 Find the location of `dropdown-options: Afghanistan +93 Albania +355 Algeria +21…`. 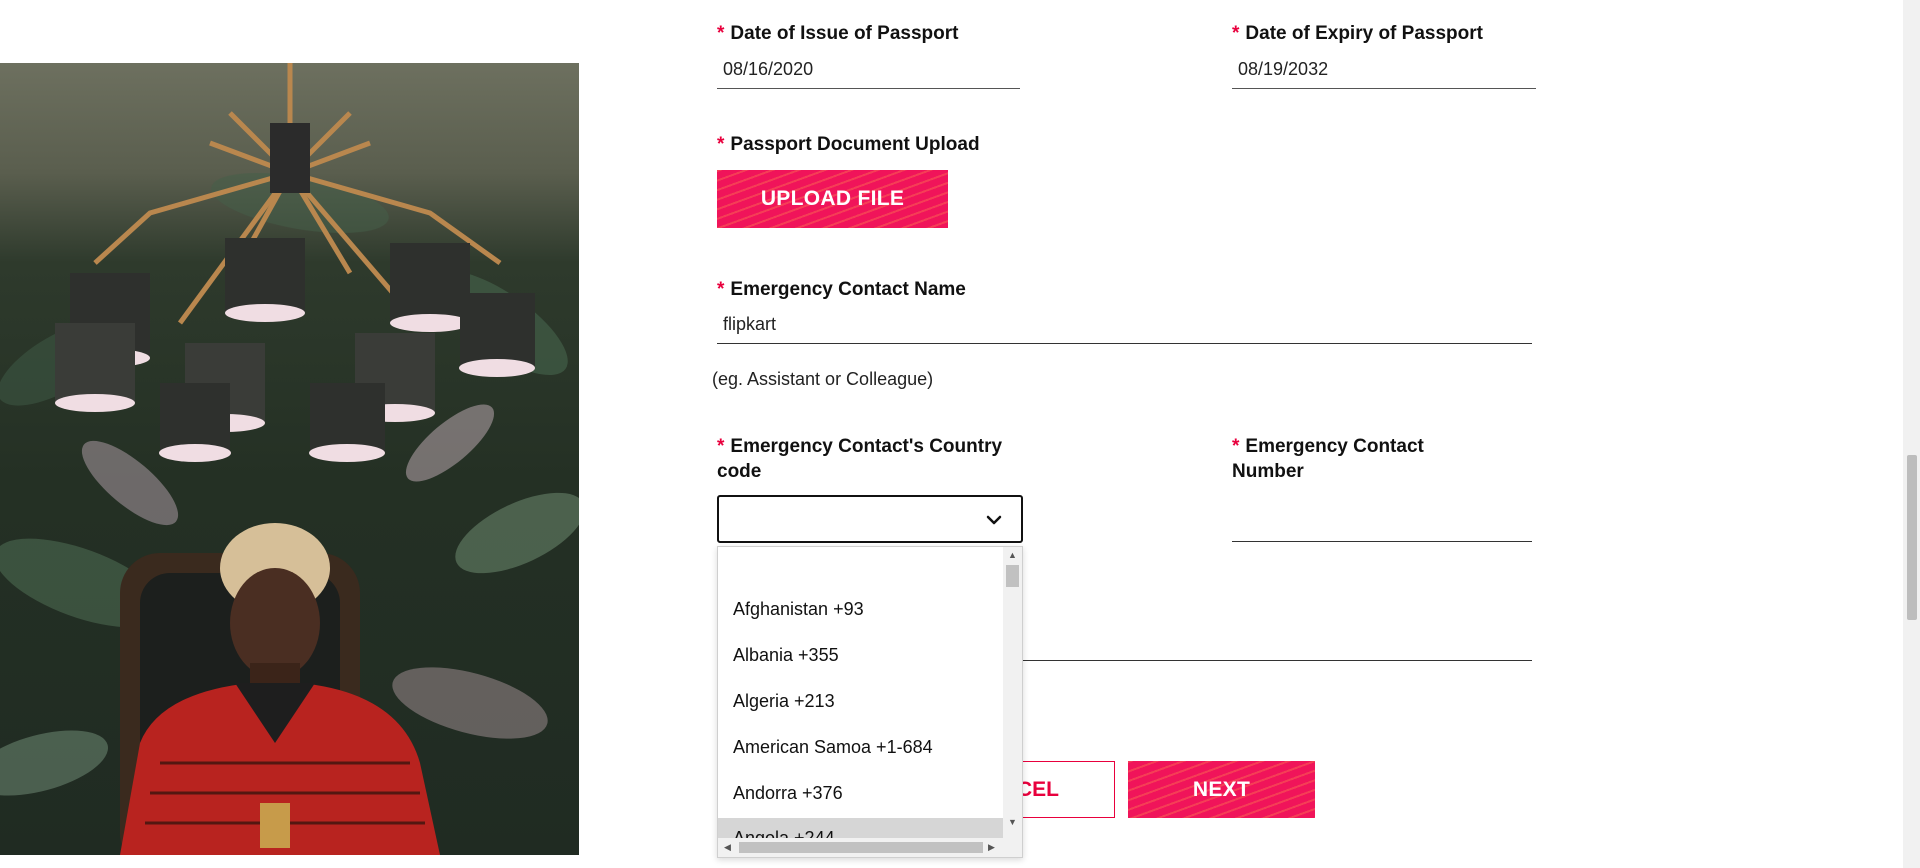

dropdown-options: Afghanistan +93 Albania +355 Algeria +21… is located at coordinates (861, 693).